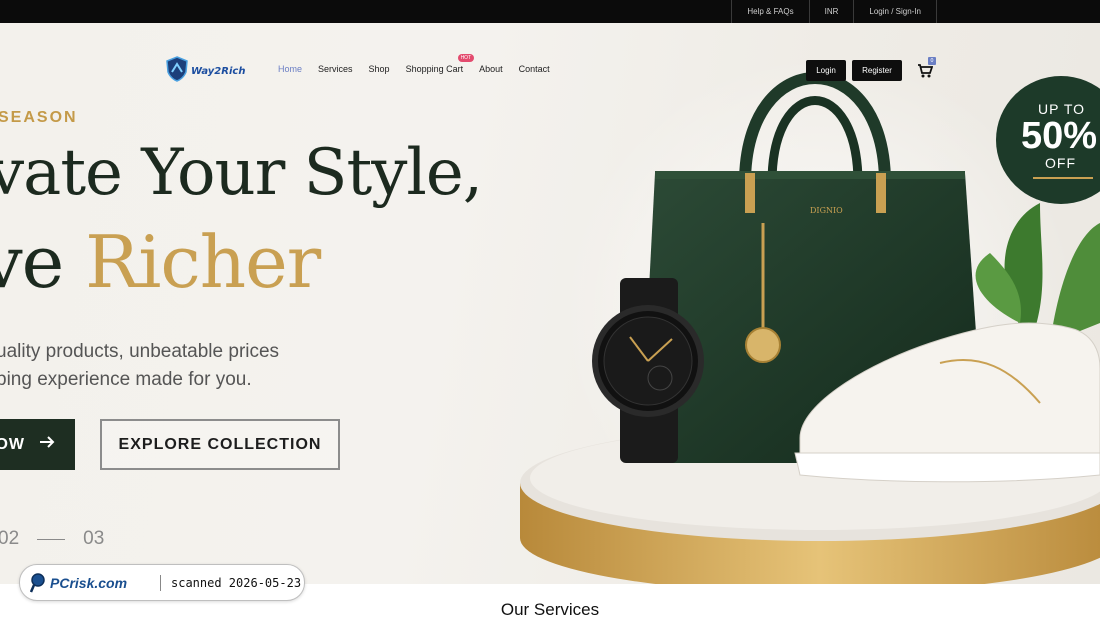 The width and height of the screenshot is (1100, 619). What do you see at coordinates (12, 444) in the screenshot?
I see `shop-now-label: OW` at bounding box center [12, 444].